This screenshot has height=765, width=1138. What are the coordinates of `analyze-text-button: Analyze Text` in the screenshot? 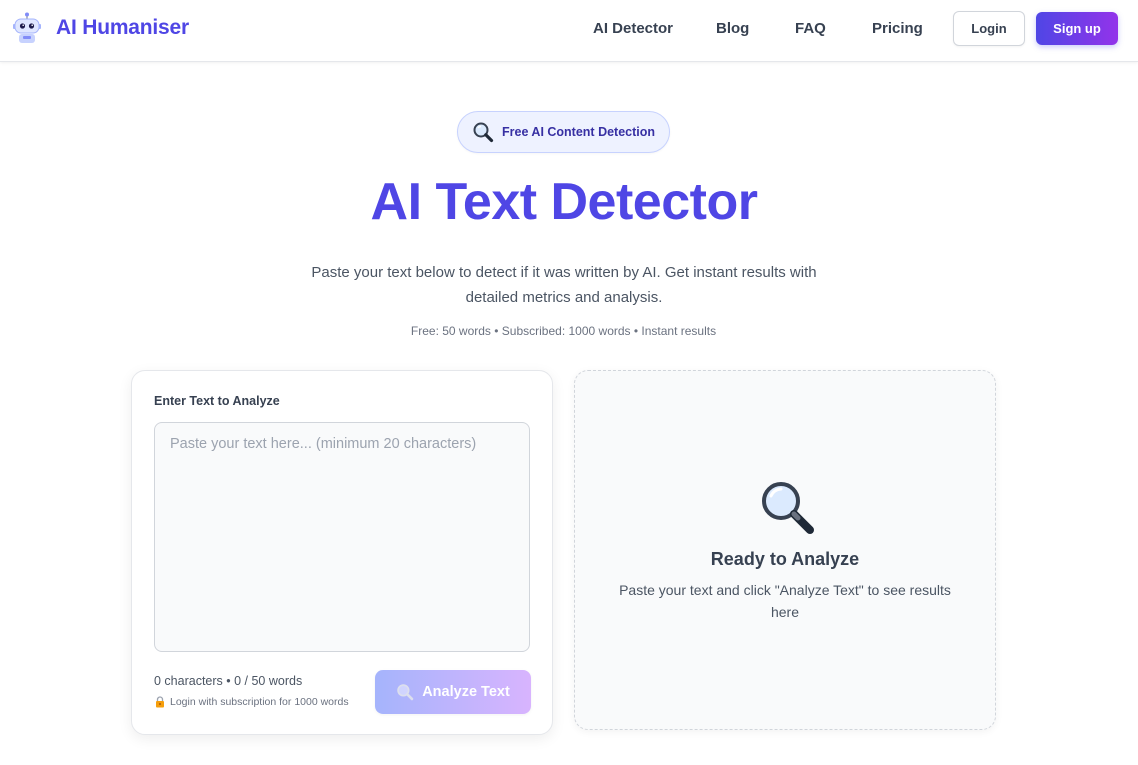 It's located at (453, 692).